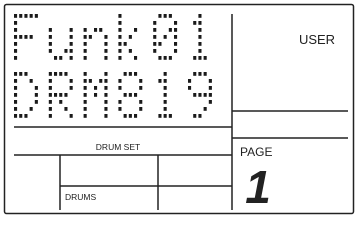 The width and height of the screenshot is (359, 240). I want to click on mode-label: USER, so click(317, 39).